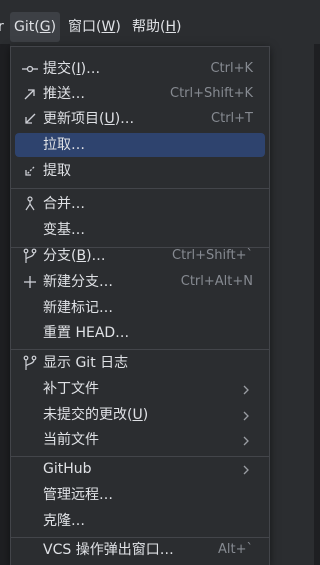 This screenshot has width=320, height=565. What do you see at coordinates (216, 281) in the screenshot?
I see `shortcut-new-branch: Ctrl+Alt+N` at bounding box center [216, 281].